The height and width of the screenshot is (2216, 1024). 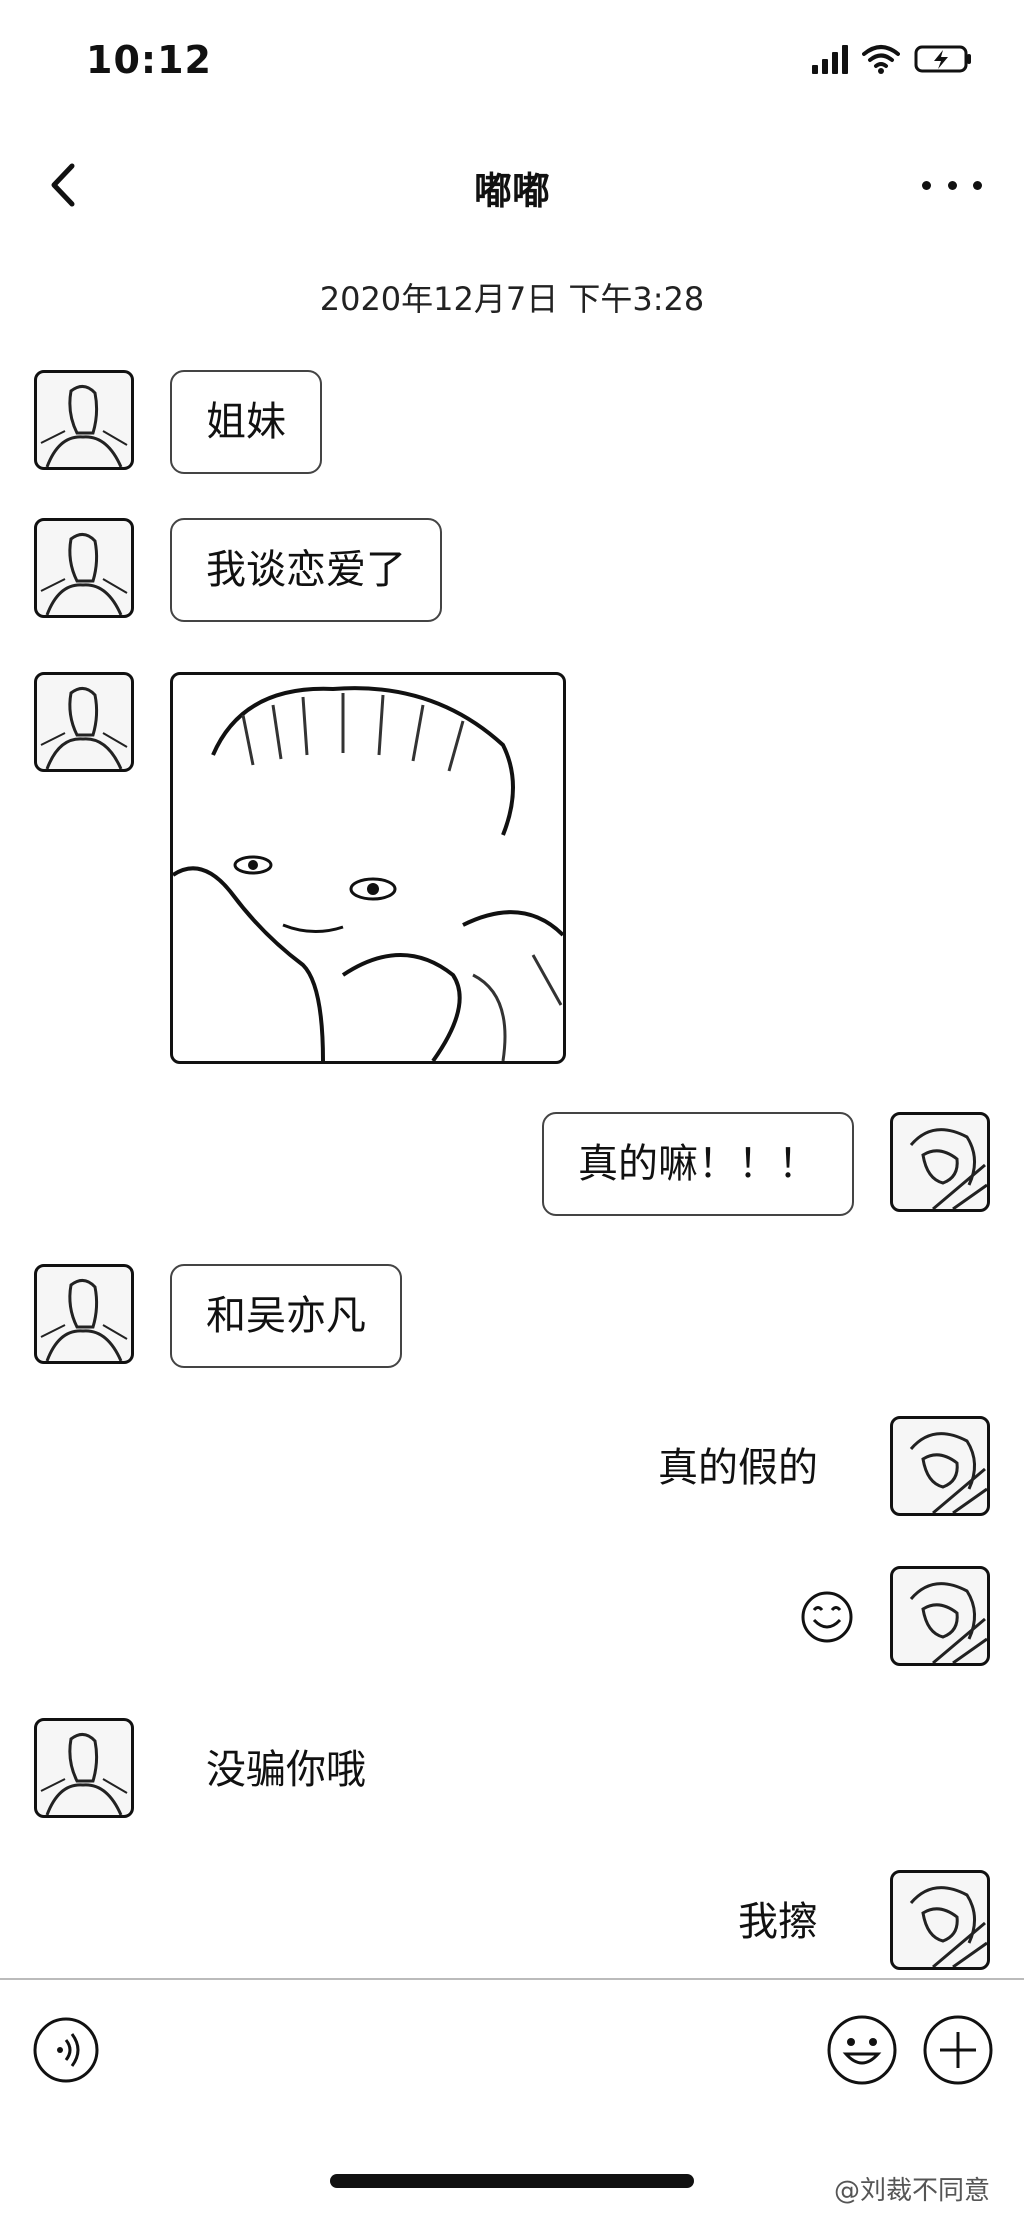 What do you see at coordinates (738, 1468) in the screenshot?
I see `message-bubble: 真的假的` at bounding box center [738, 1468].